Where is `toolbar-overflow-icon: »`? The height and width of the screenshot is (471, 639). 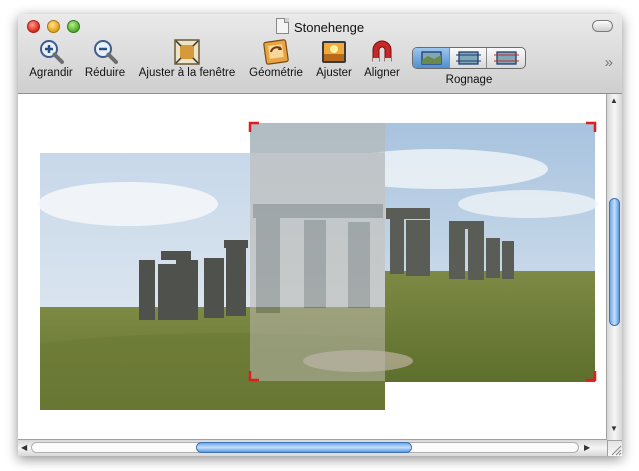 toolbar-overflow-icon: » is located at coordinates (609, 62).